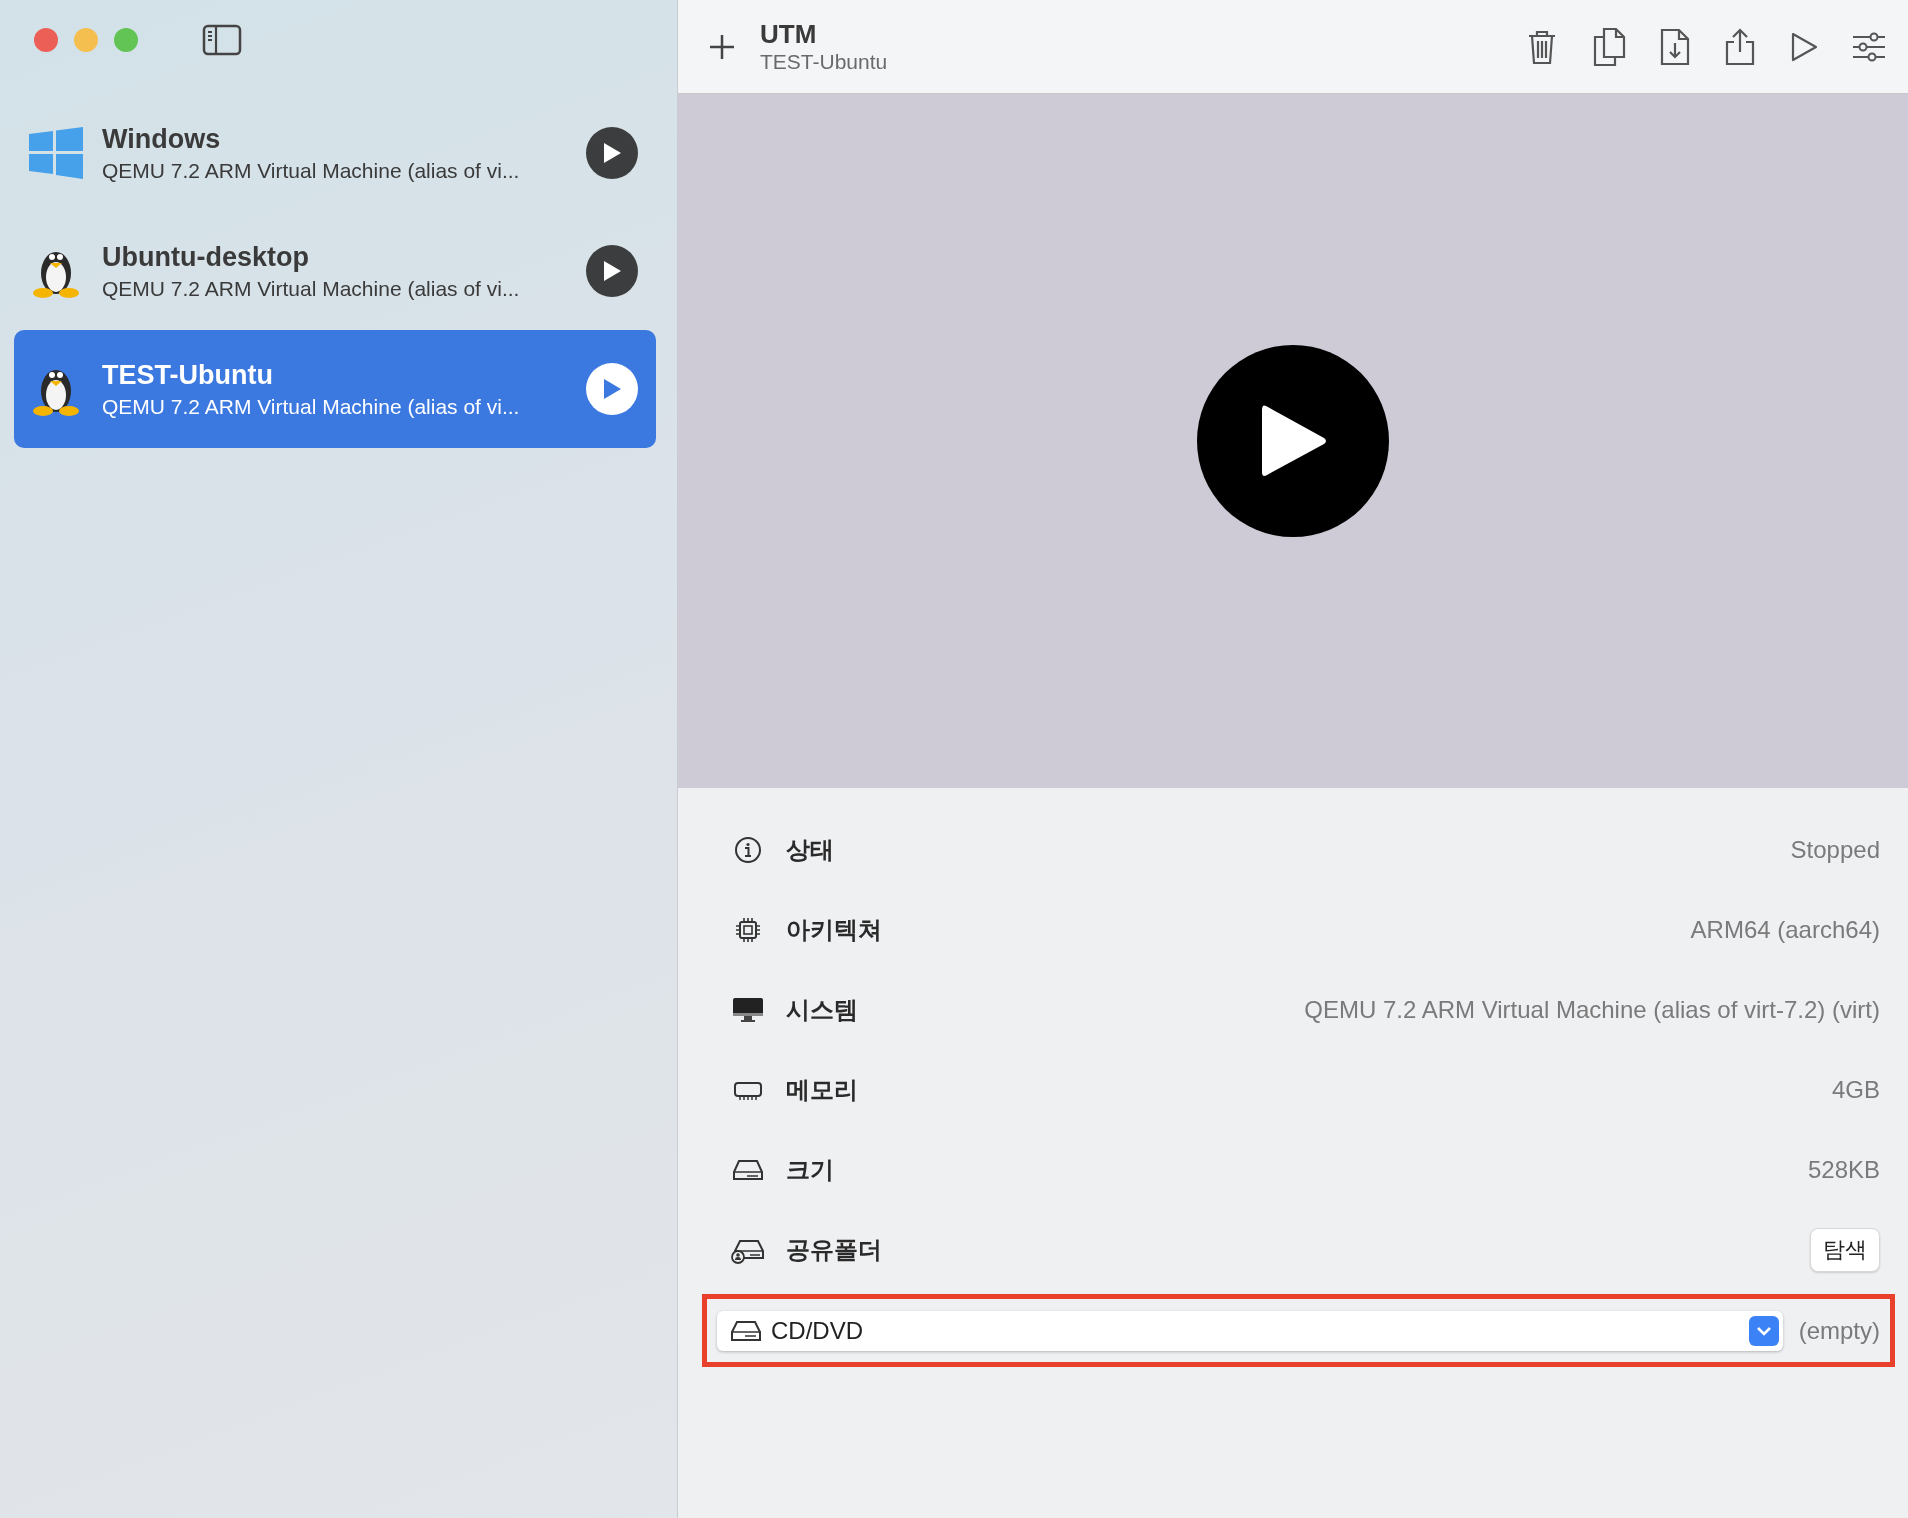 The width and height of the screenshot is (1908, 1518). I want to click on trash-icon, so click(1542, 46).